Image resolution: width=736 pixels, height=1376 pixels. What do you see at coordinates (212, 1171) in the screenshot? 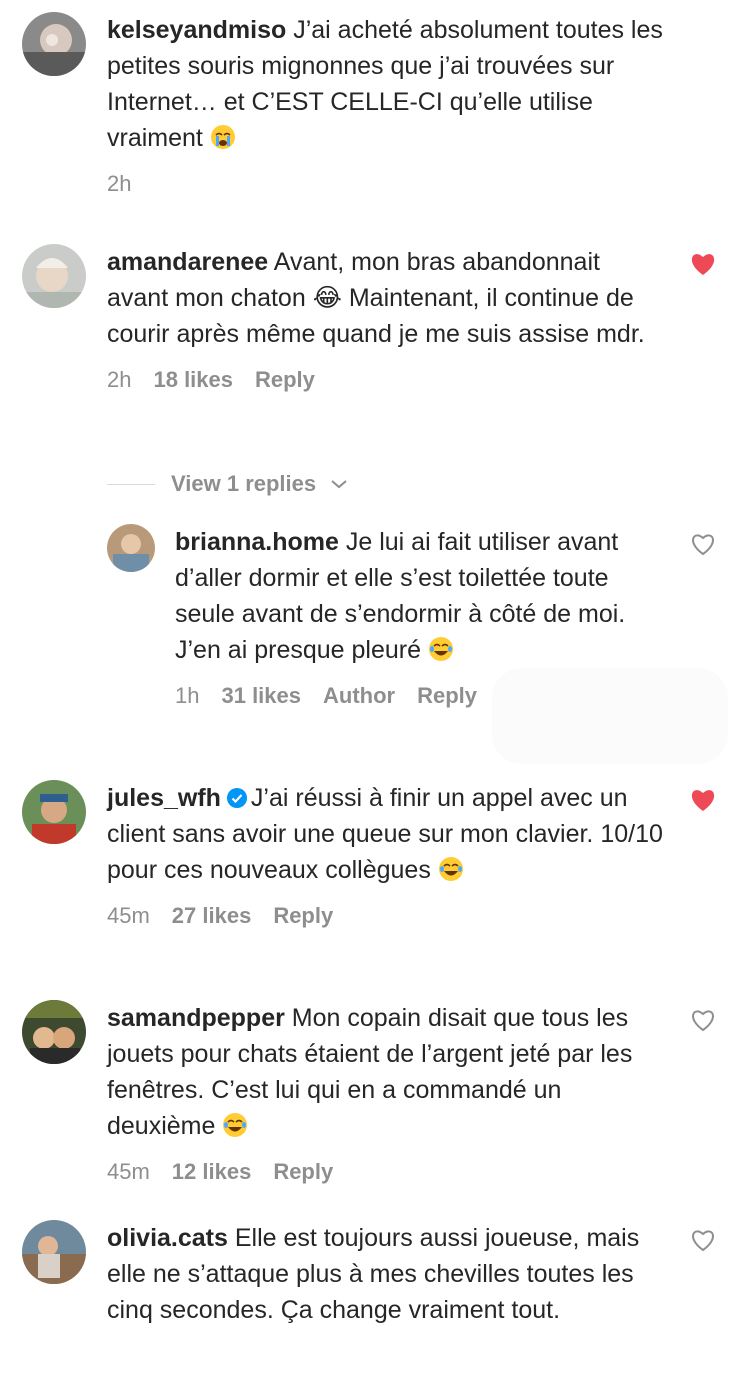
I see `likes-count: 12 likes` at bounding box center [212, 1171].